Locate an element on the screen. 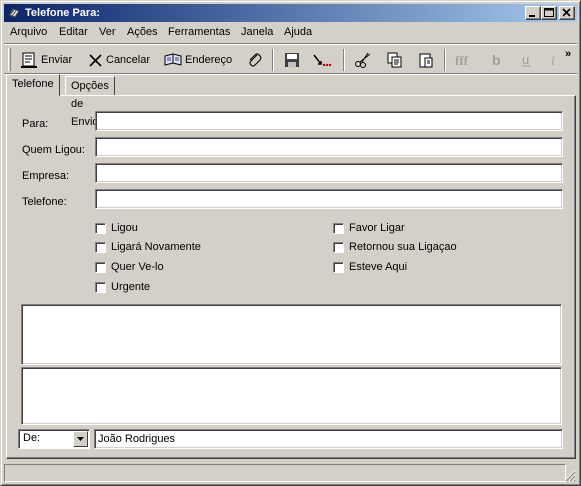 This screenshot has height=486, width=581. para-input is located at coordinates (329, 121).